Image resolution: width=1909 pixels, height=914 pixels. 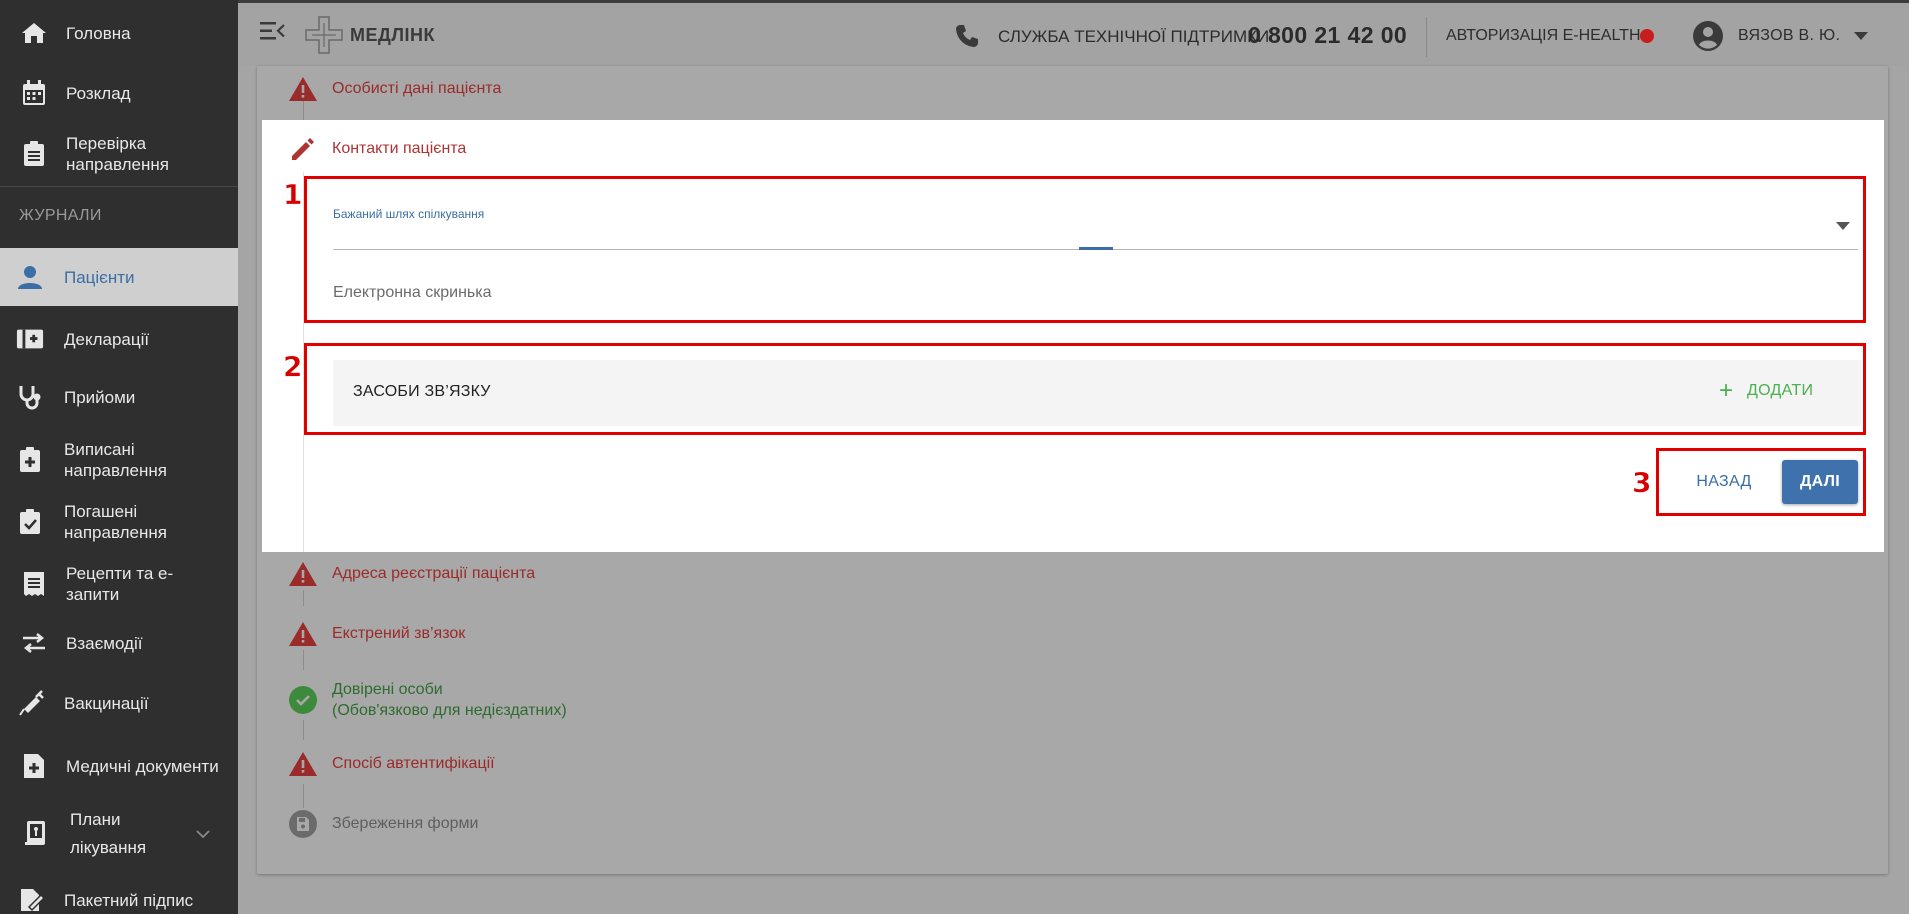 I want to click on sidebar-item-label: Розклад, so click(x=98, y=93).